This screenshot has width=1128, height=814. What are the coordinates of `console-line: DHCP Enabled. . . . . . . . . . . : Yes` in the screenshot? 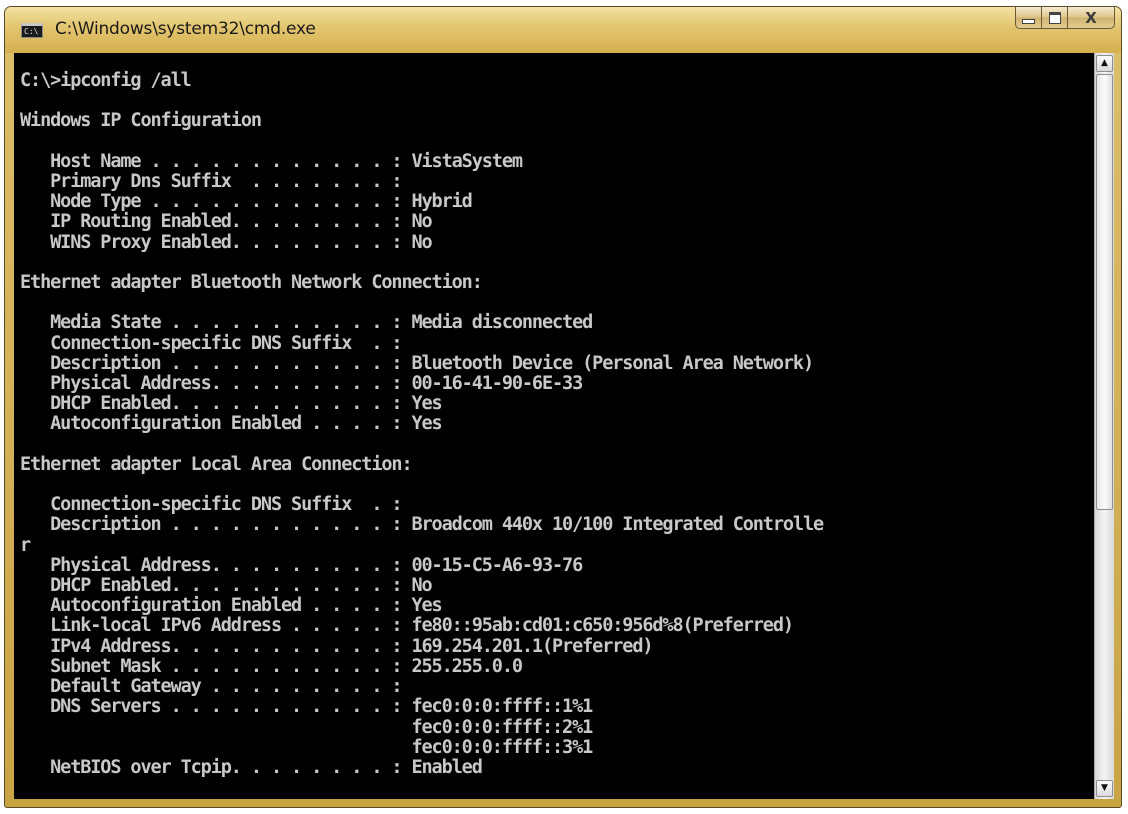 It's located at (231, 404).